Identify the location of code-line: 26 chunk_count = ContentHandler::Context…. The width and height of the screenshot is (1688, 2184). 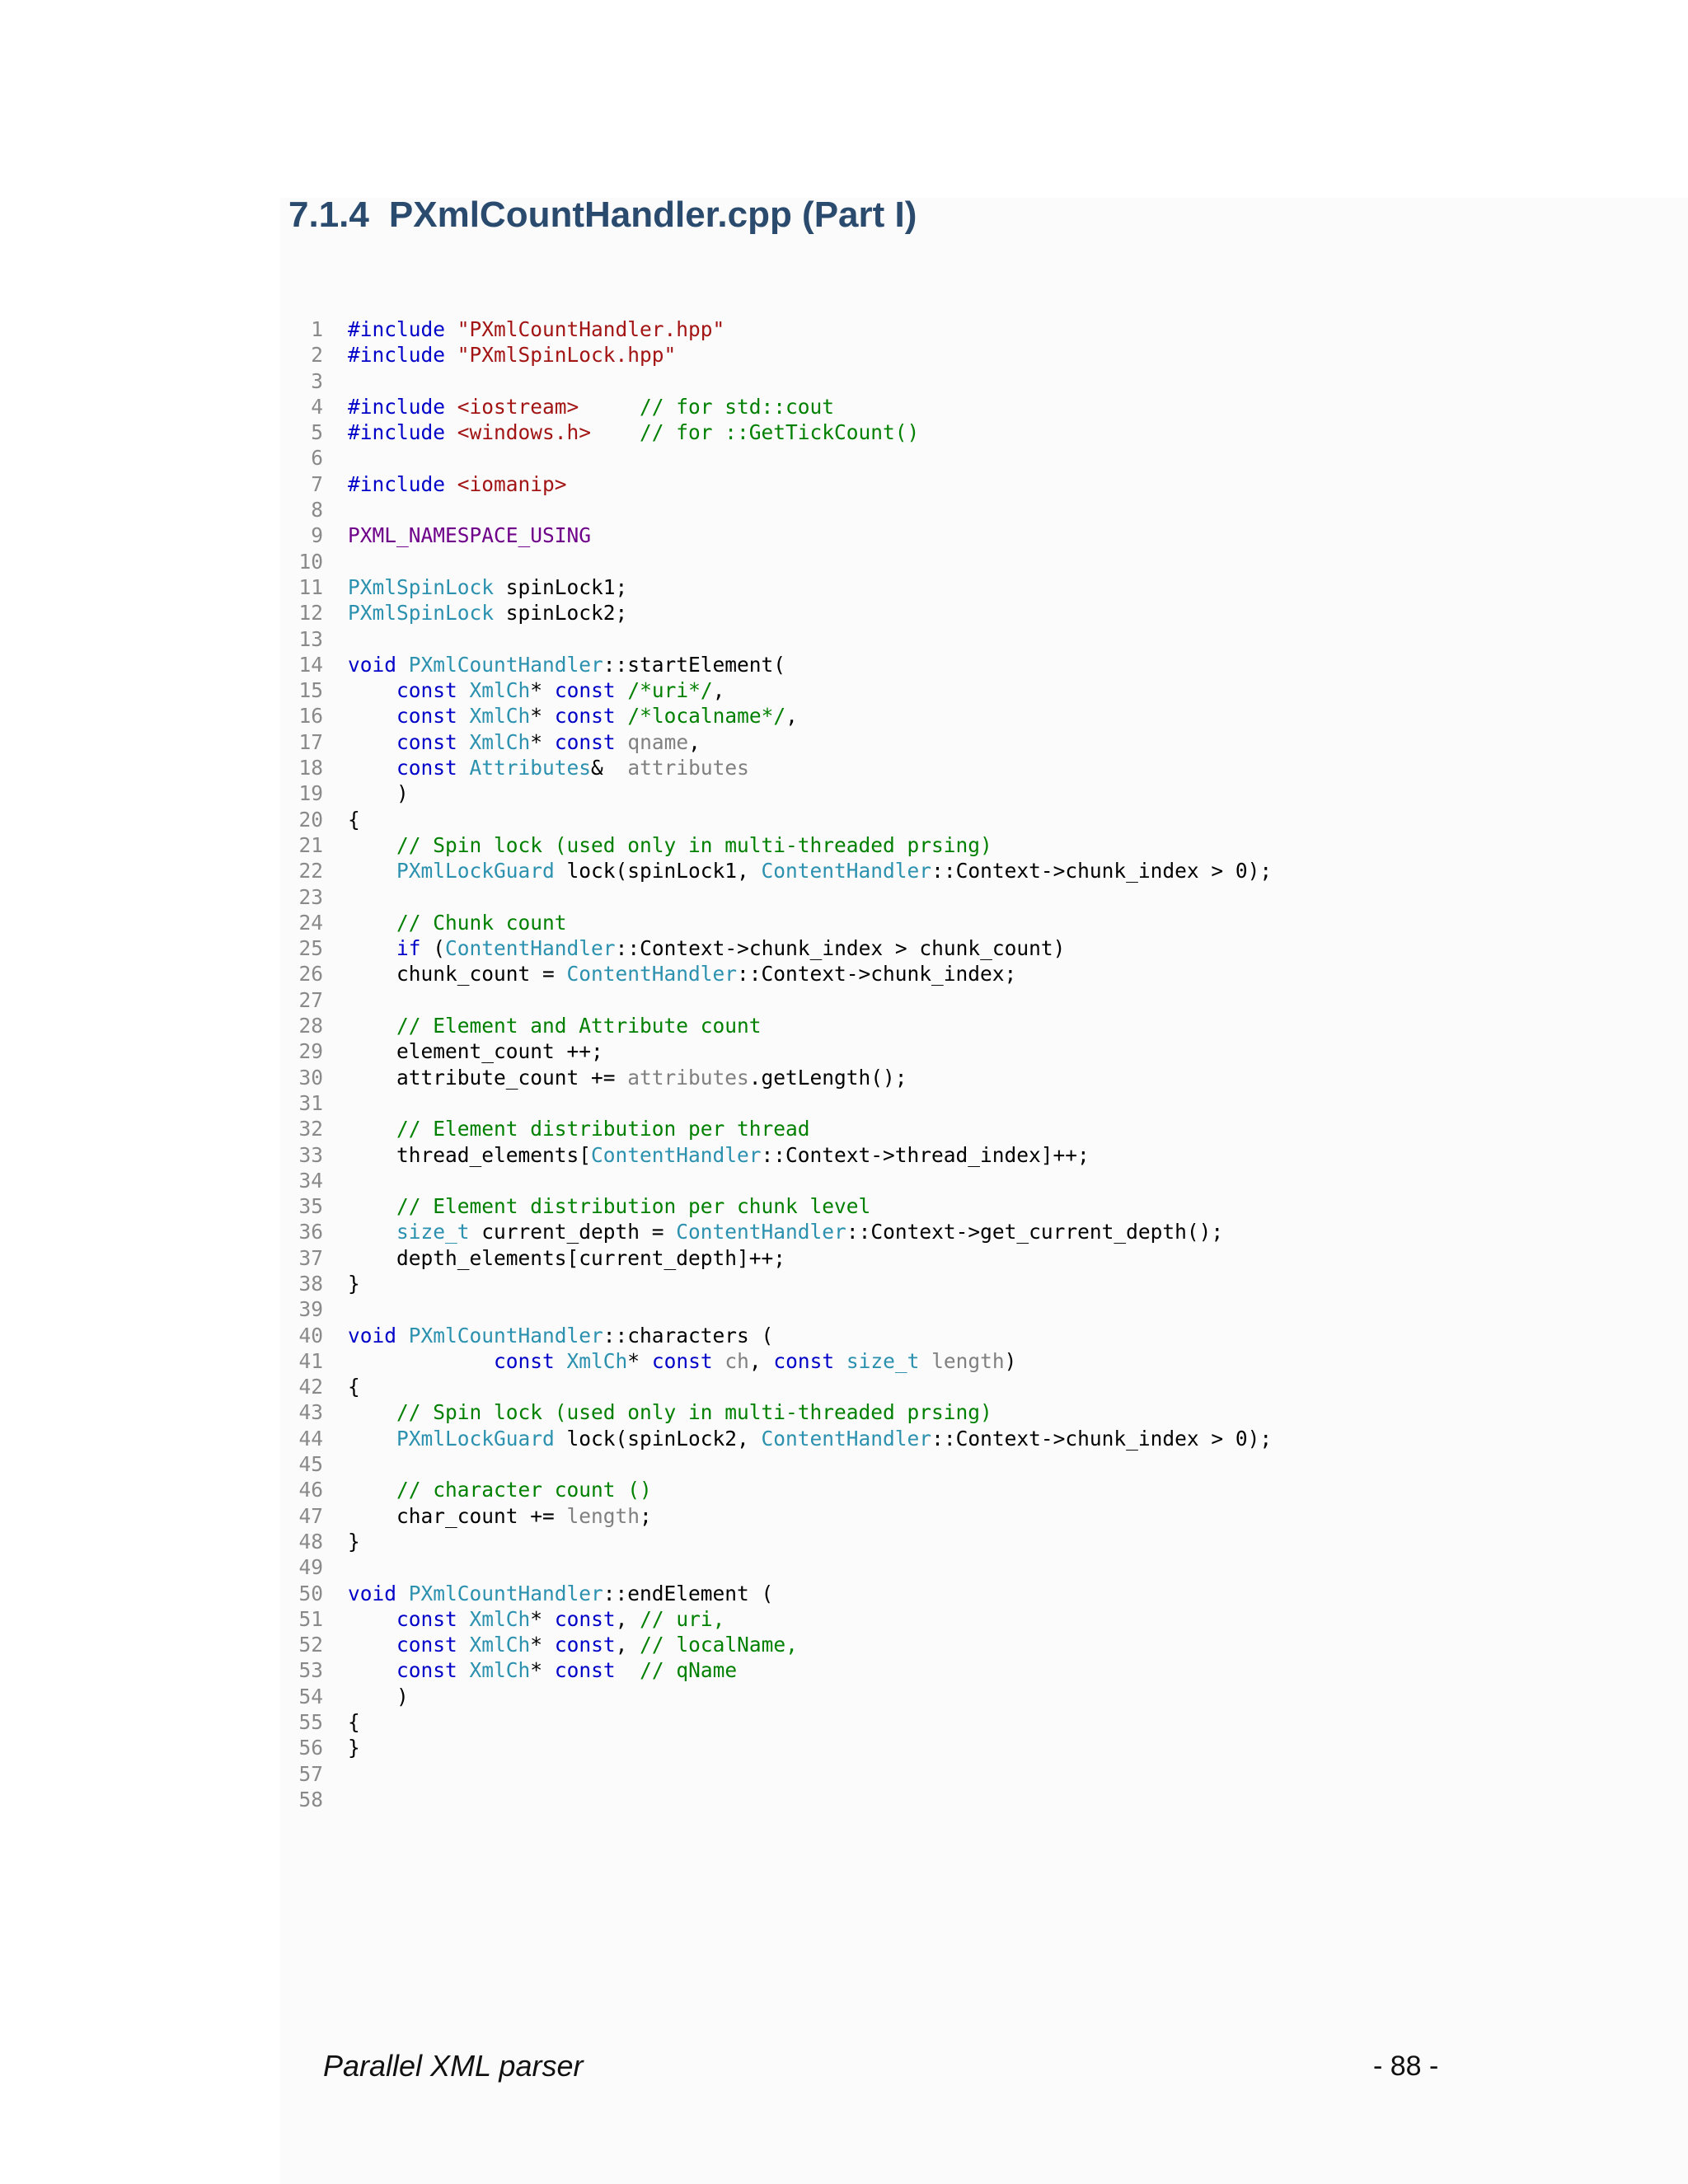
(784, 974).